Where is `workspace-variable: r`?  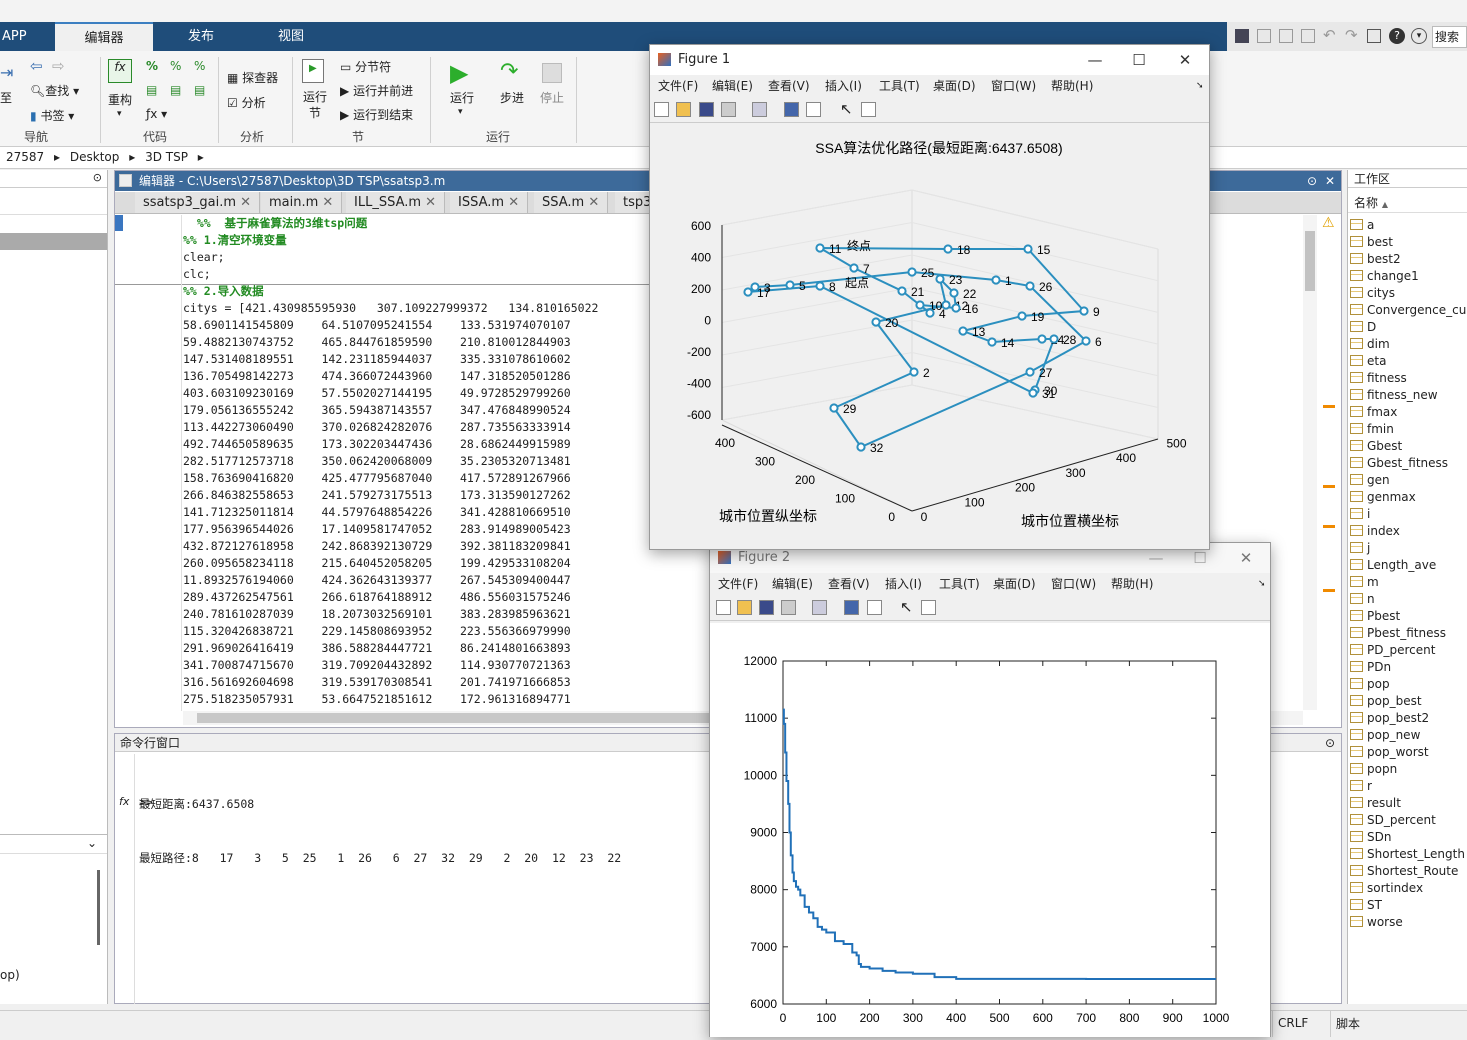
workspace-variable: r is located at coordinates (1361, 787).